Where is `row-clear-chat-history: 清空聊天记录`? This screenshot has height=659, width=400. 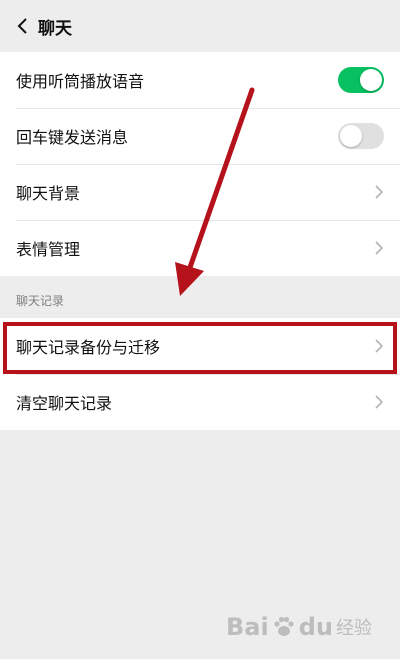
row-clear-chat-history: 清空聊天记录 is located at coordinates (200, 402).